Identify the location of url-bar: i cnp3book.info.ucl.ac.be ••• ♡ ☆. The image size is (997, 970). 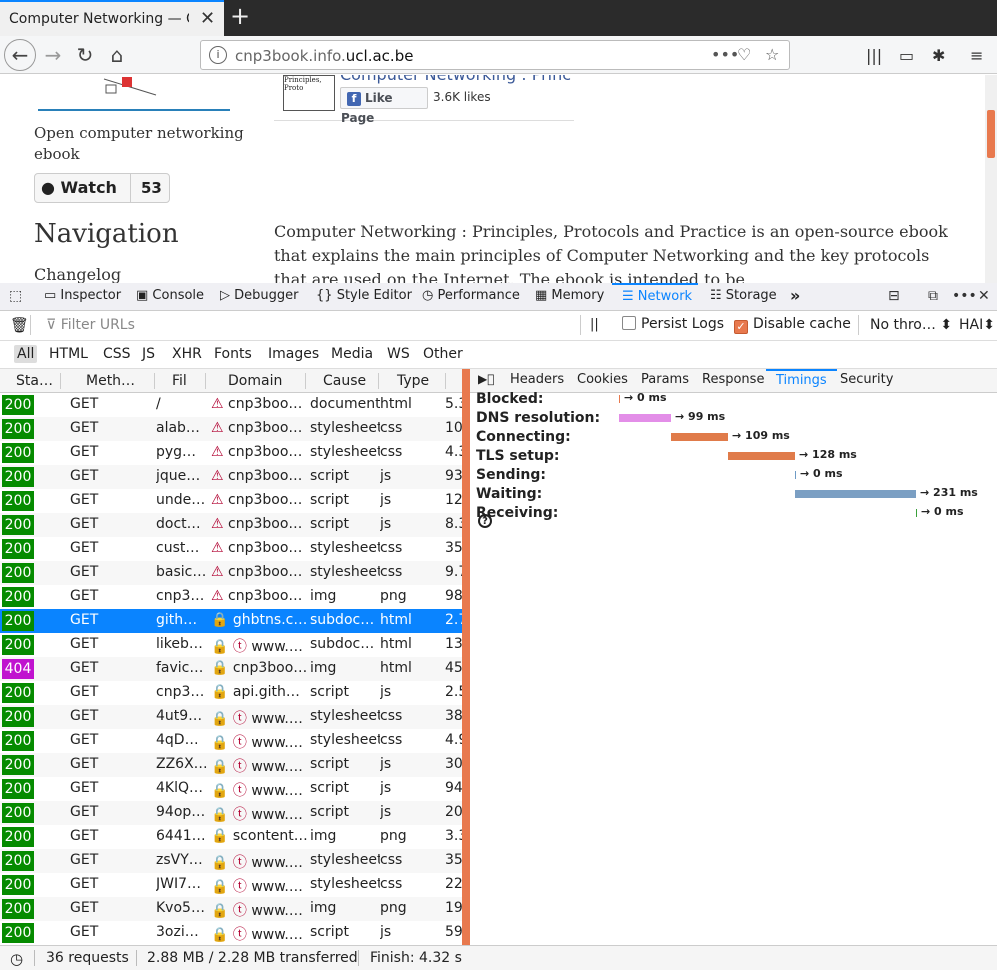
(495, 55).